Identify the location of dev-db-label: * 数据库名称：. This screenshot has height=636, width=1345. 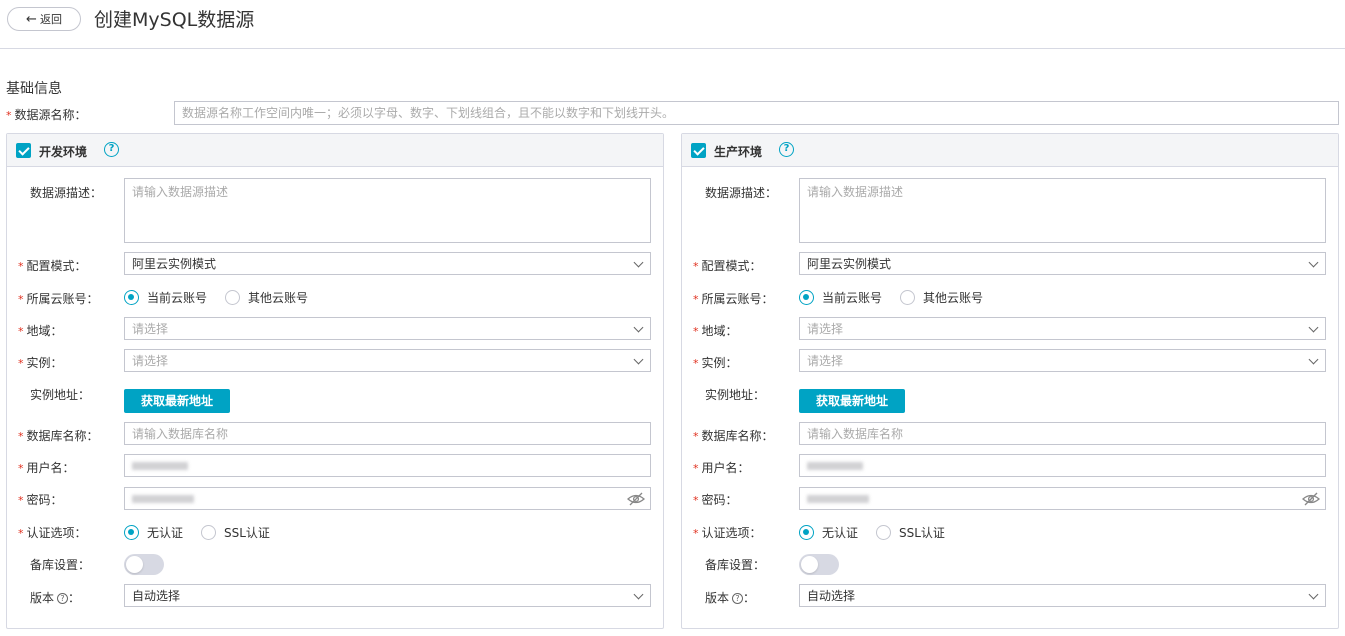
(58, 436).